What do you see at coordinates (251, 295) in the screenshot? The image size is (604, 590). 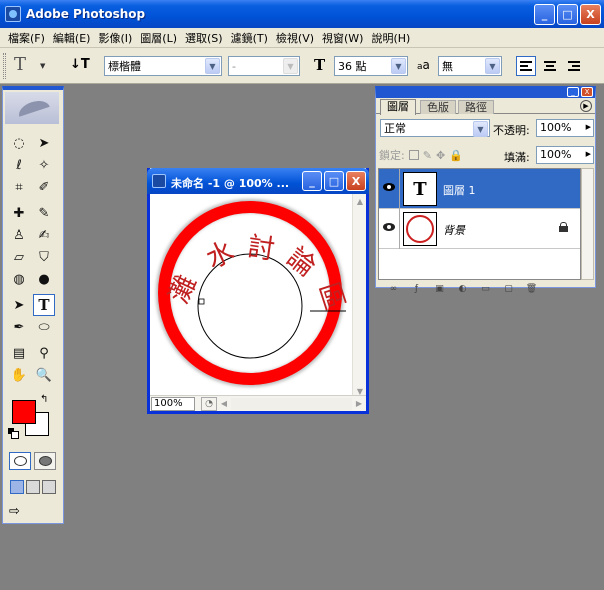 I see `document-canvas: 灘 水 討 論 區` at bounding box center [251, 295].